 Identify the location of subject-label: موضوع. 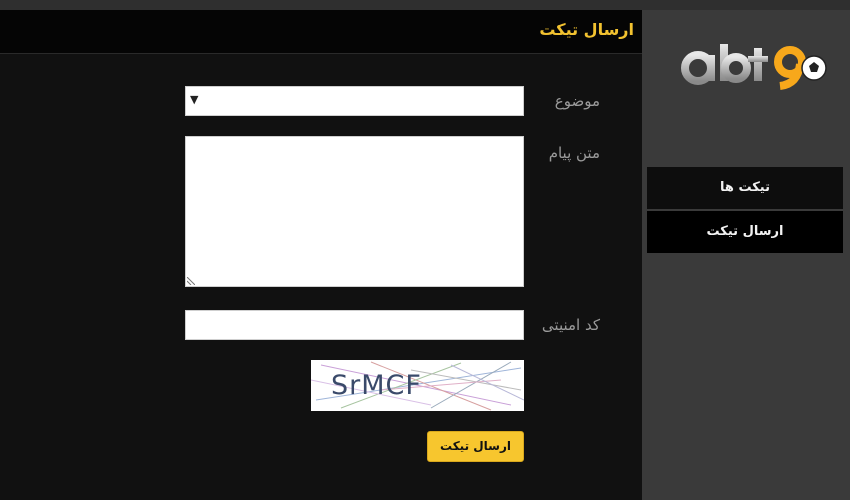
(577, 101).